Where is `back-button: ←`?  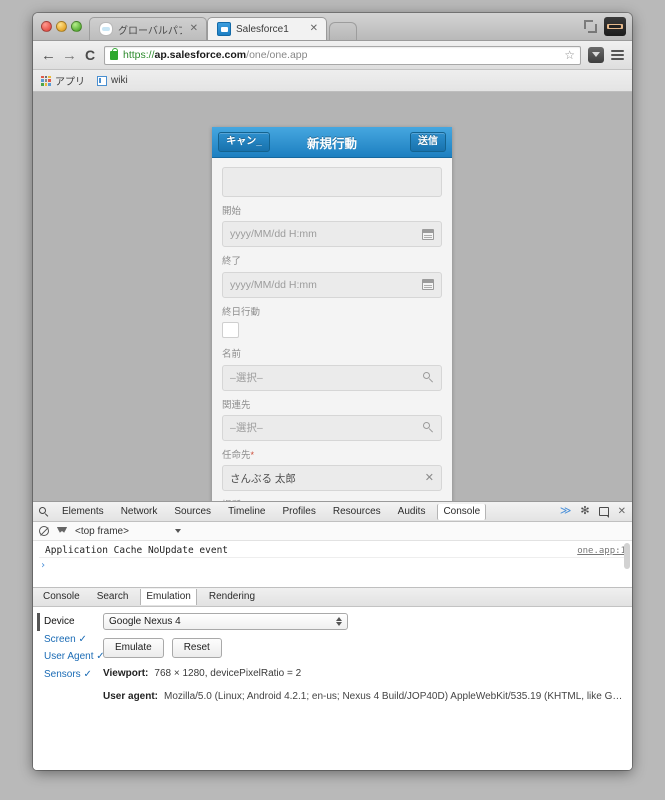 back-button: ← is located at coordinates (48, 55).